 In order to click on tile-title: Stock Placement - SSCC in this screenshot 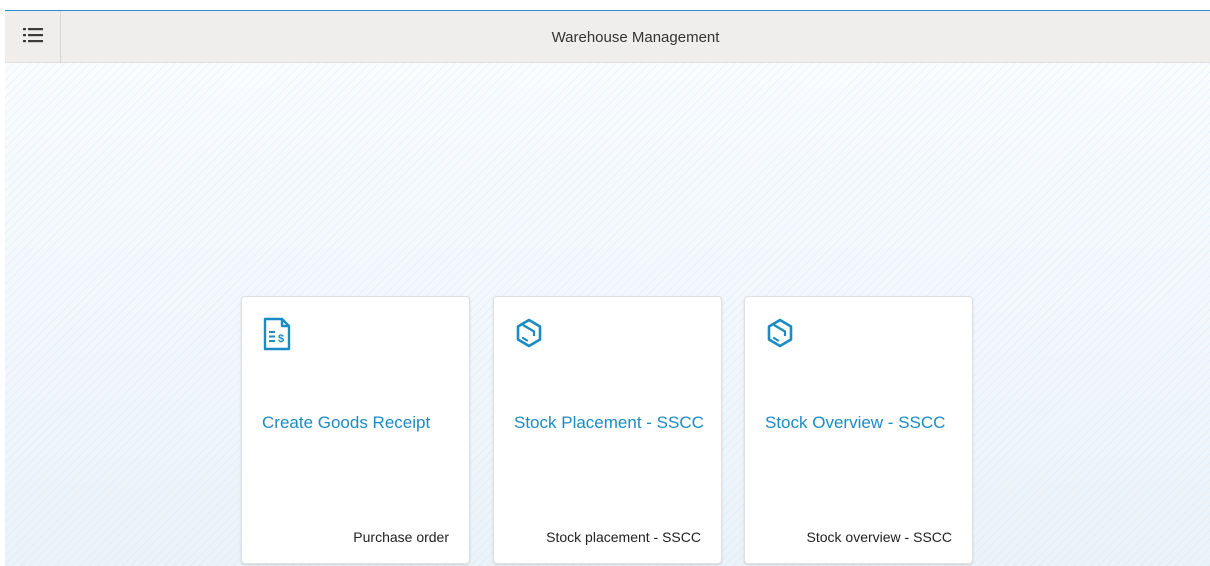, I will do `click(609, 422)`.